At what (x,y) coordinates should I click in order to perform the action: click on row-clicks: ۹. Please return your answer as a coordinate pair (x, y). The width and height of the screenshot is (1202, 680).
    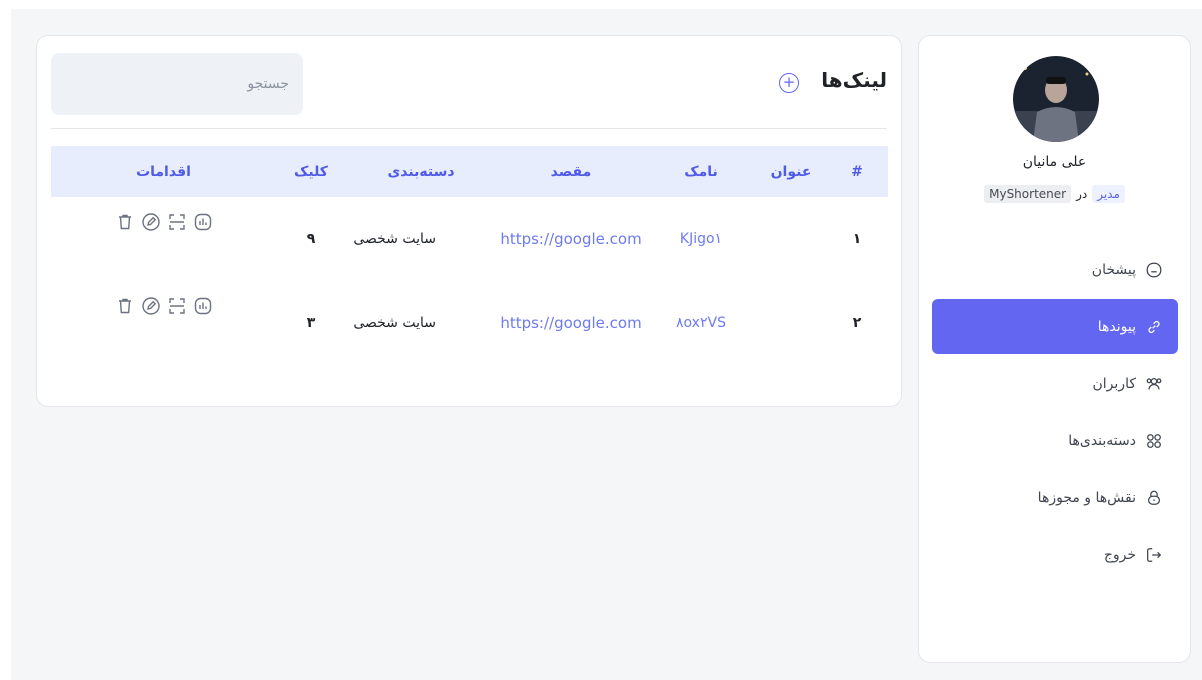
    Looking at the image, I should click on (311, 239).